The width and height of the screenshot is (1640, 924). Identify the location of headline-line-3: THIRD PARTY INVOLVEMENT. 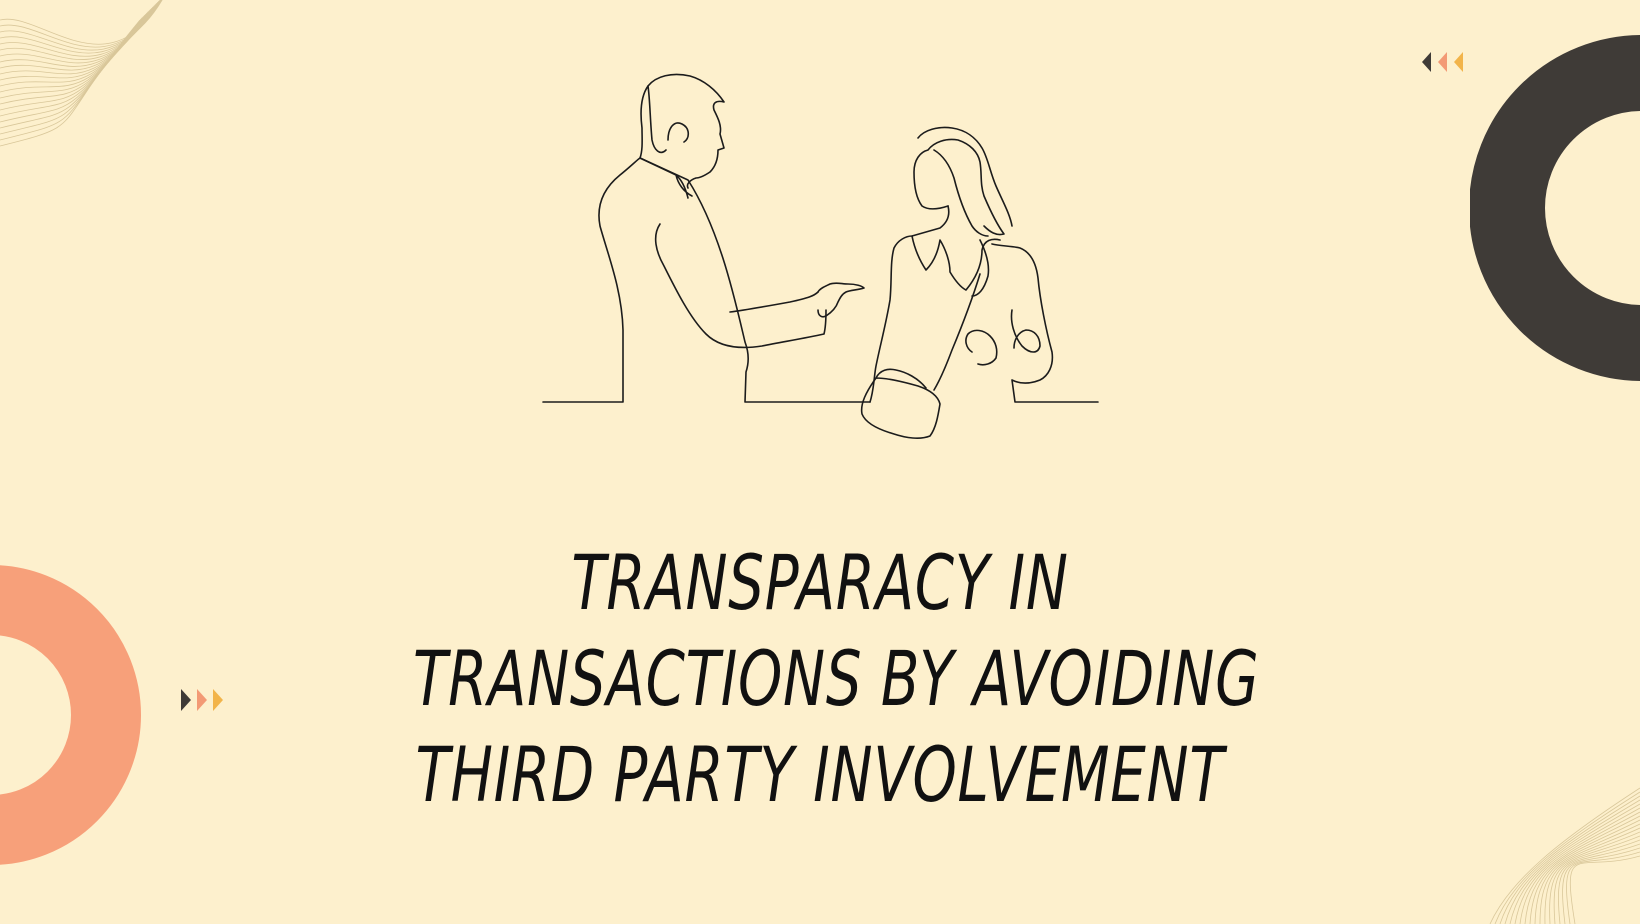
(820, 774).